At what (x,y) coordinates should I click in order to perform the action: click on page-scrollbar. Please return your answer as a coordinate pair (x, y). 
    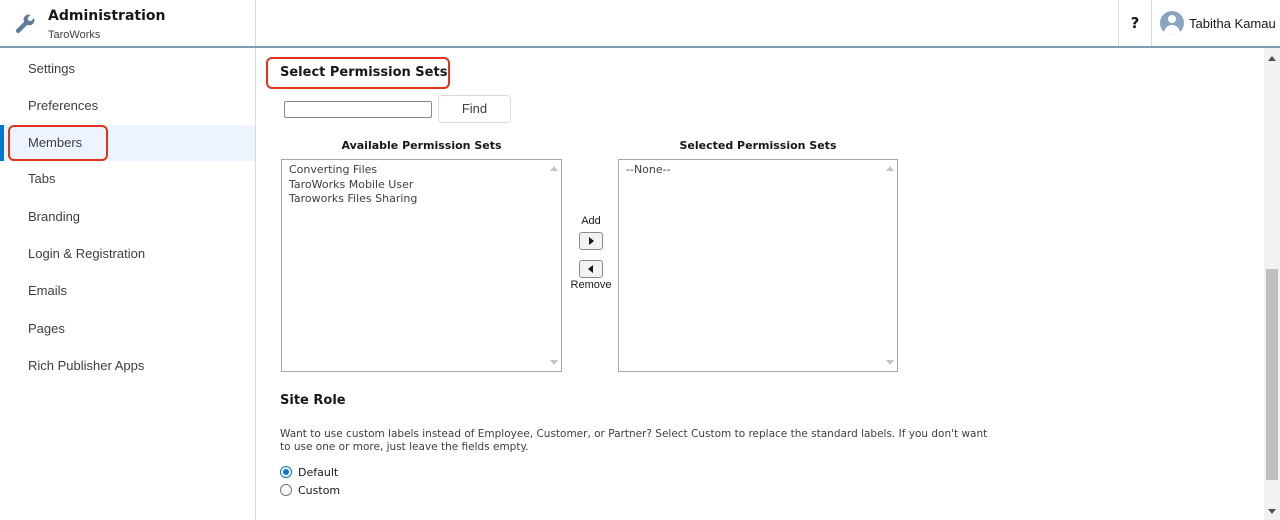
    Looking at the image, I should click on (1272, 284).